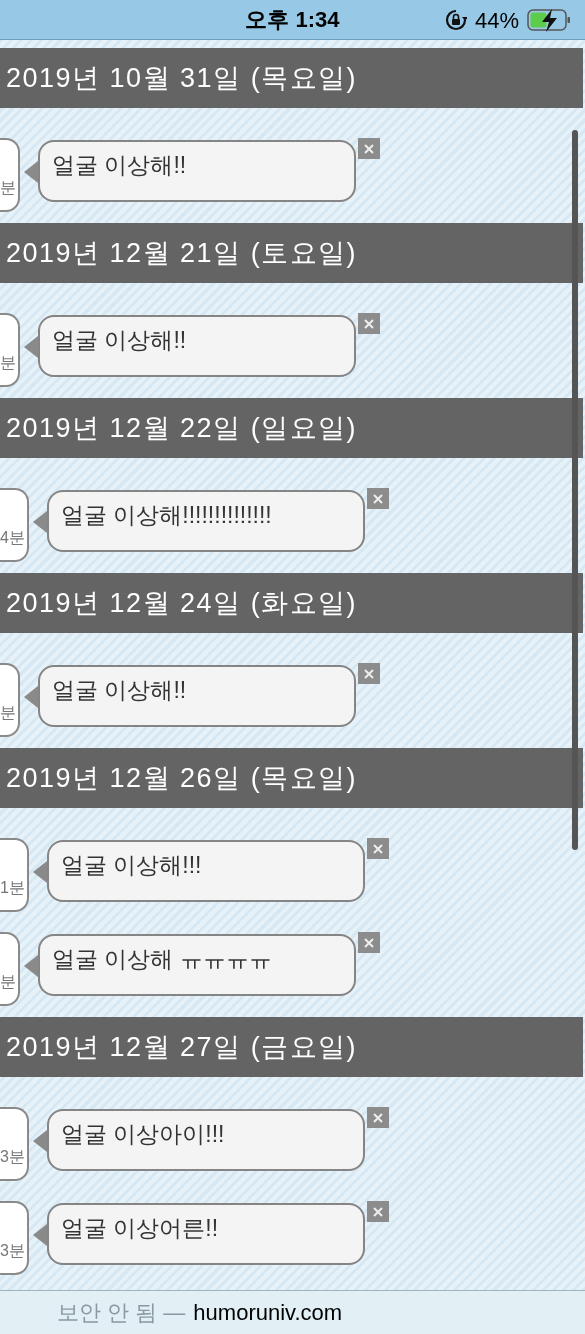 The width and height of the screenshot is (585, 1334). Describe the element at coordinates (291, 428) in the screenshot. I see `date-header: 2019년 12월 22일 (일요일)` at that location.